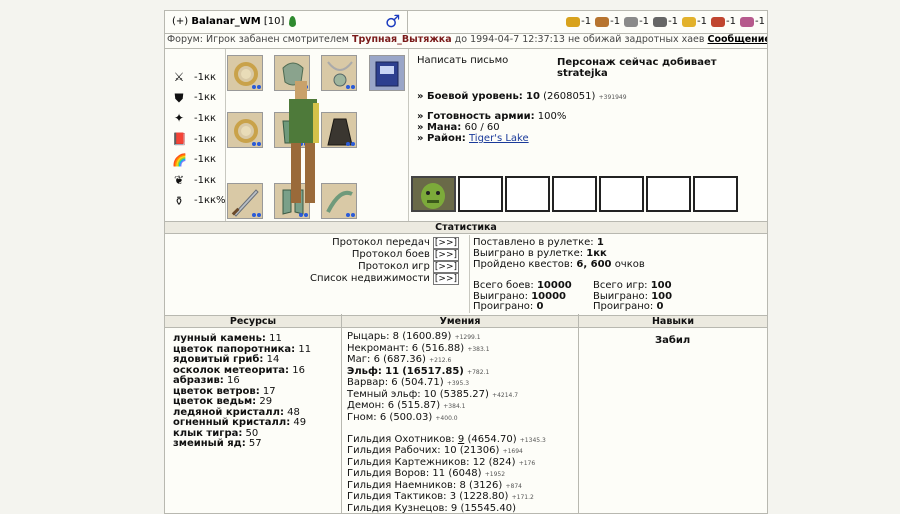 This screenshot has width=900, height=514. Describe the element at coordinates (384, 279) in the screenshot. I see `protocol-row: Список недвижимости[>>]` at that location.